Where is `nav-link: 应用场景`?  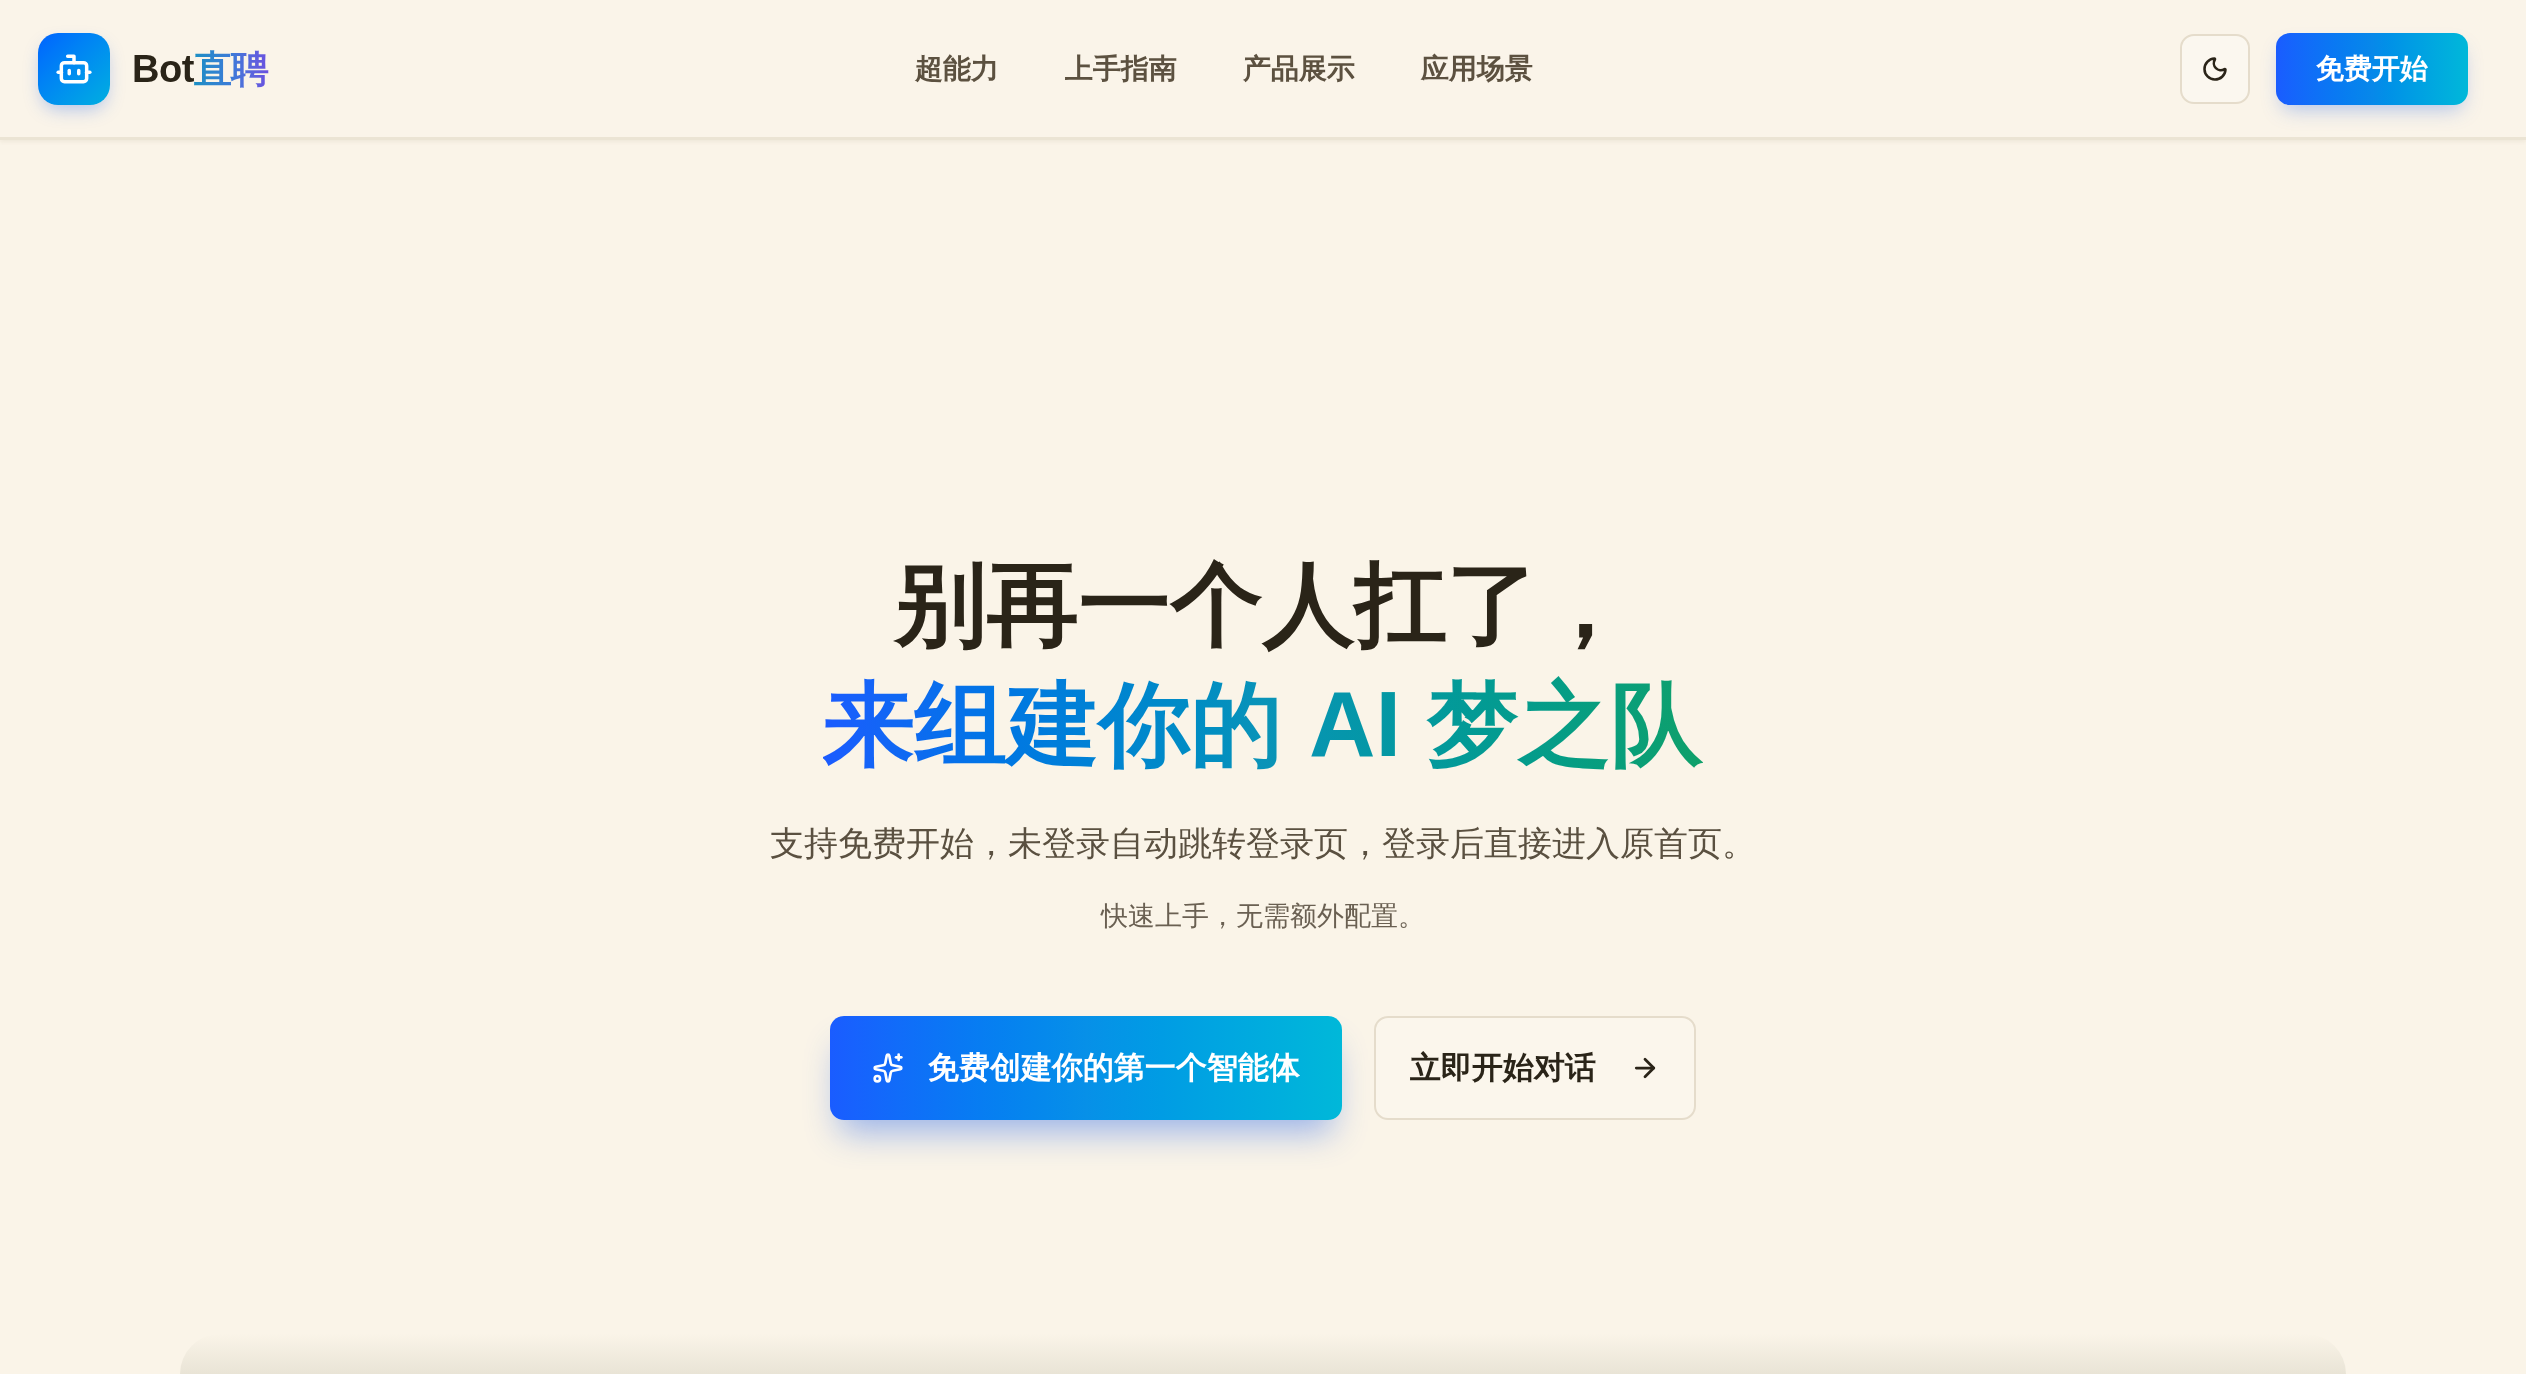 nav-link: 应用场景 is located at coordinates (1477, 68).